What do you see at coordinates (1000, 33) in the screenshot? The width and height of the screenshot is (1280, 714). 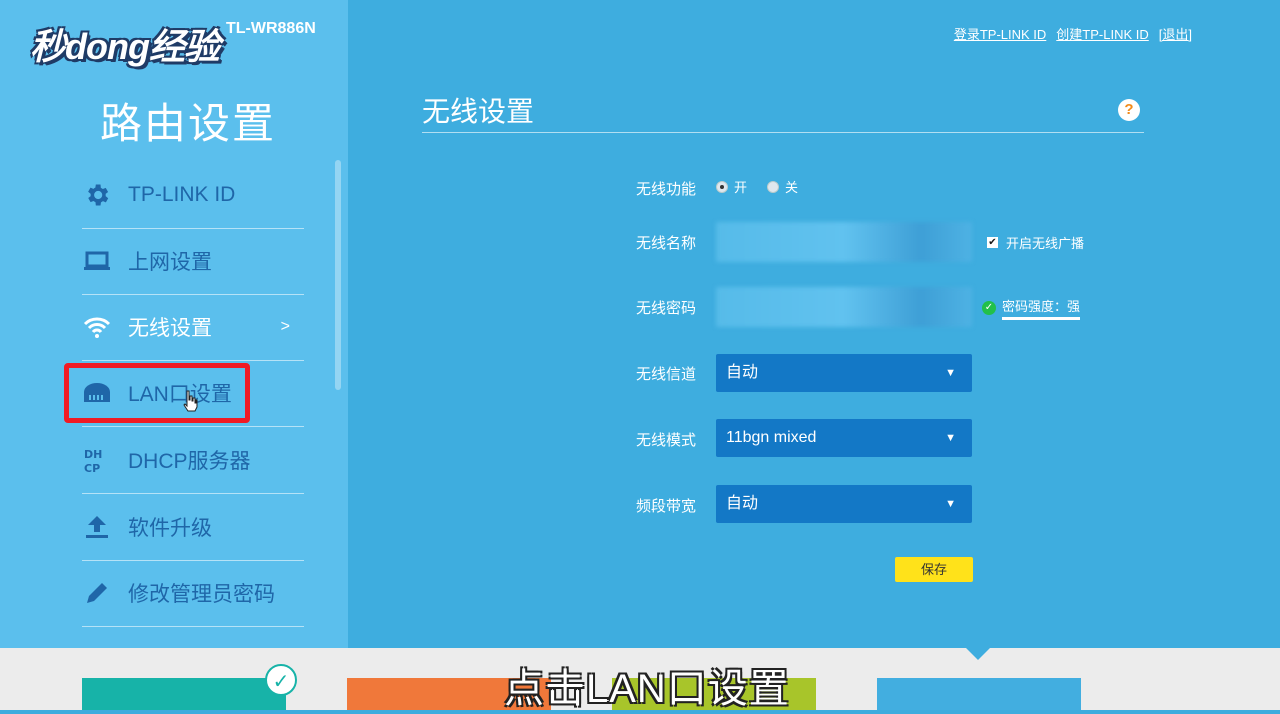 I see `login-link: 登录TP-LINK ID` at bounding box center [1000, 33].